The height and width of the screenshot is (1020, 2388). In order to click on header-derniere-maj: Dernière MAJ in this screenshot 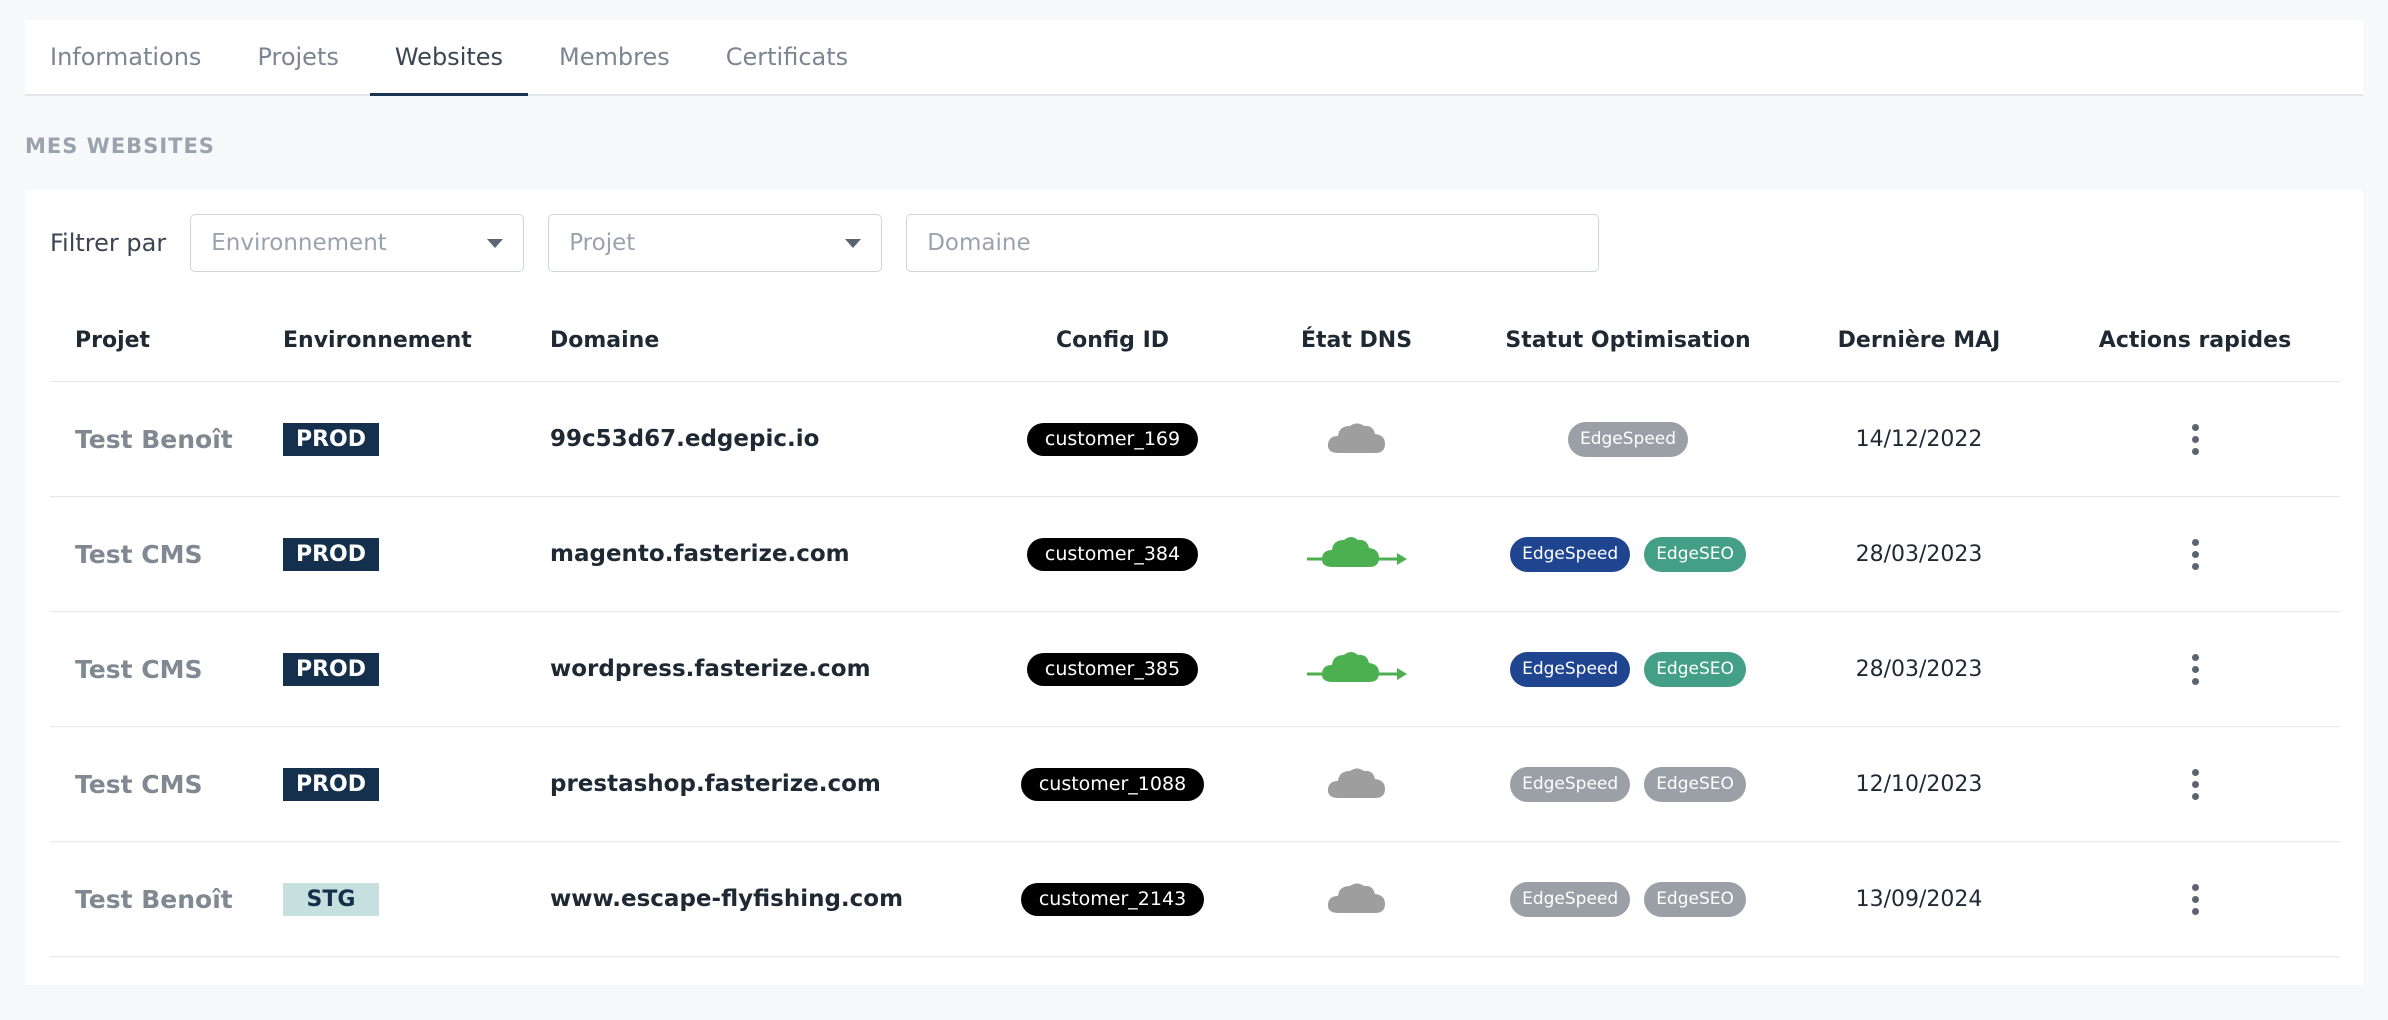, I will do `click(1919, 340)`.